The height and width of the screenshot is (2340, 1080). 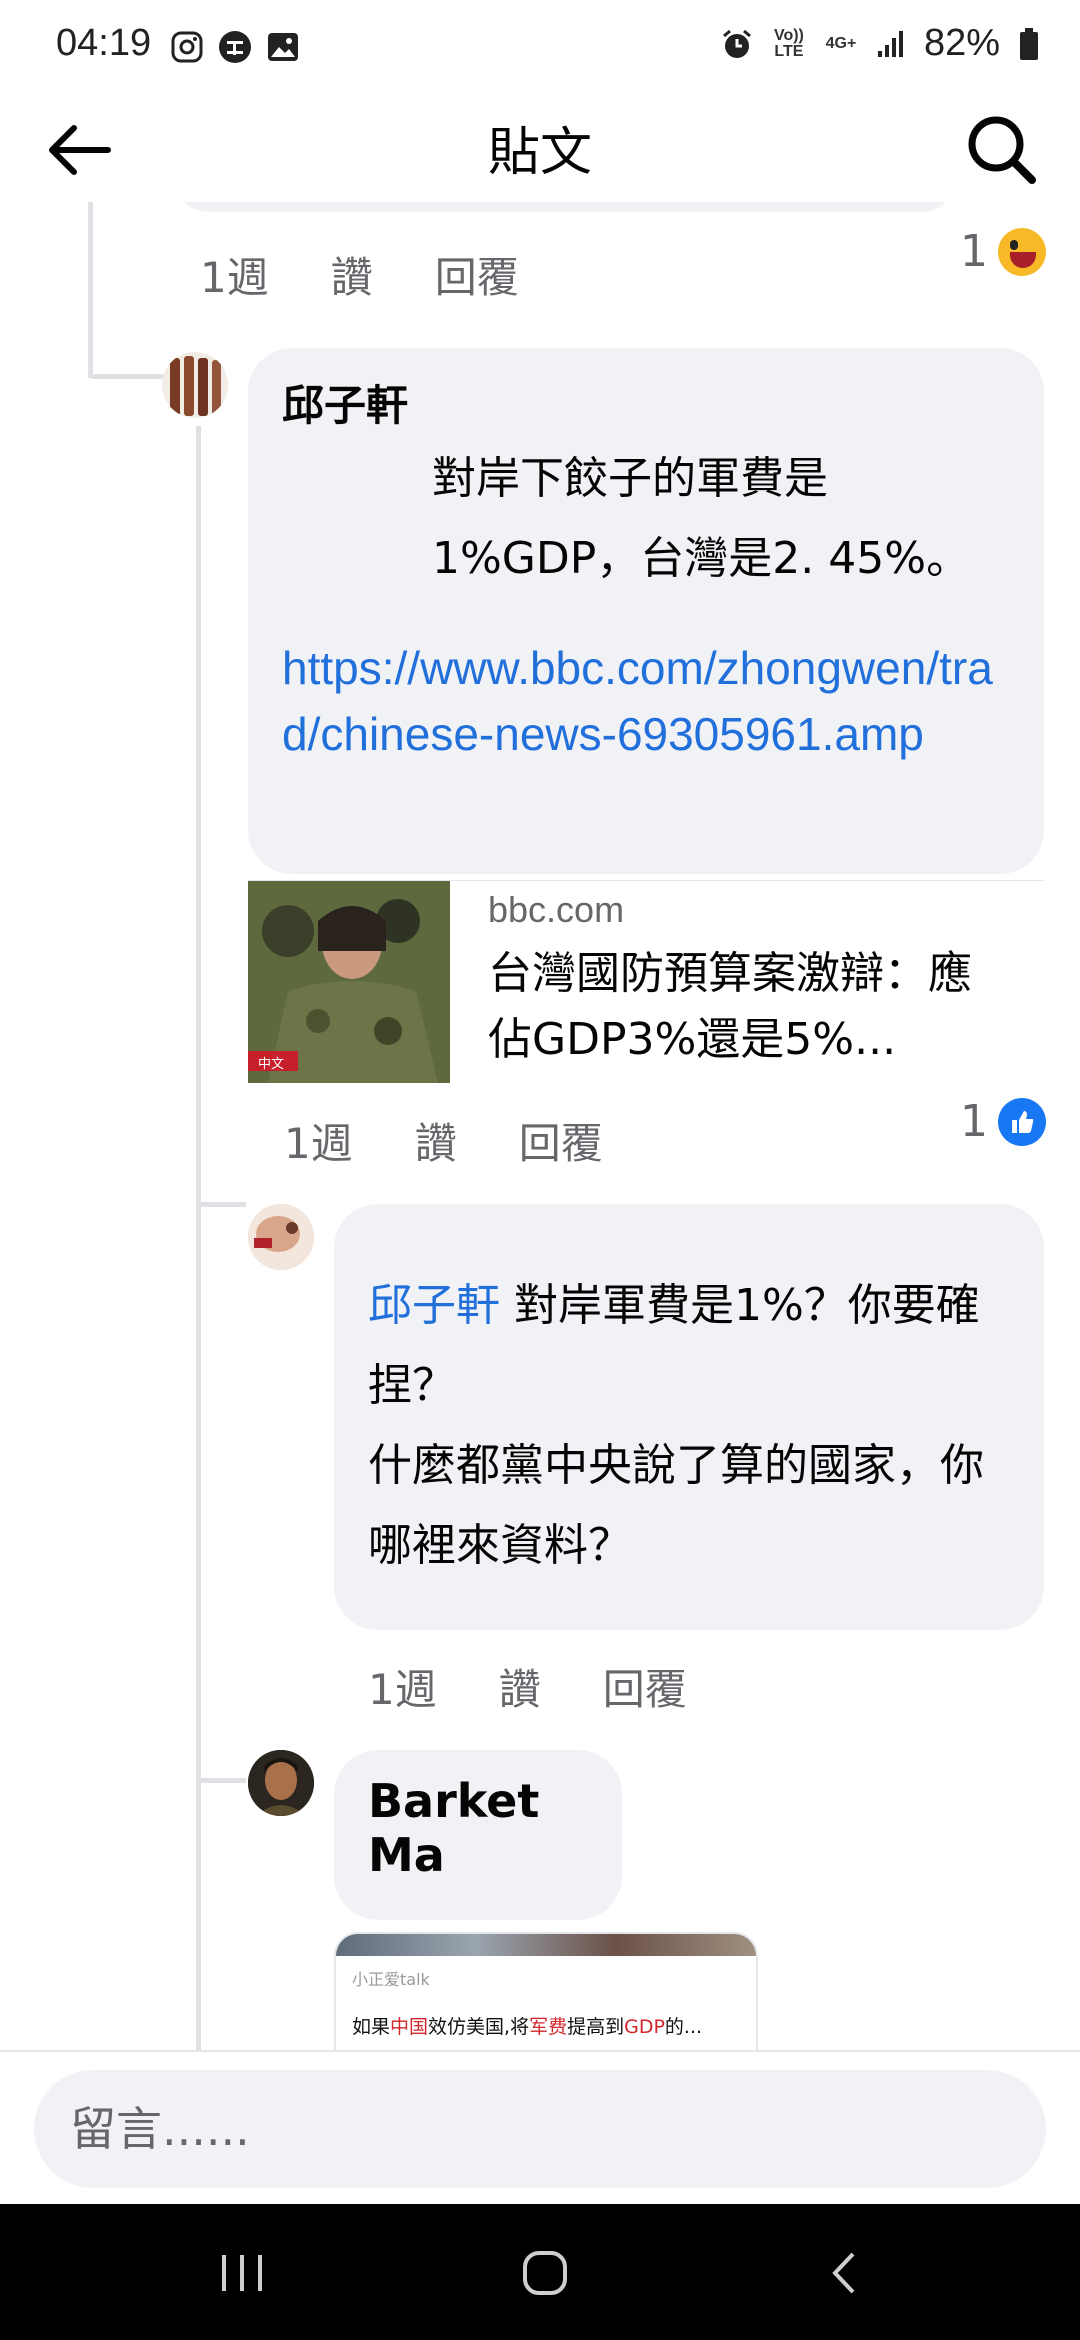 I want to click on status-indicators: Vo)) LTE 4G+ 82%, so click(x=880, y=43).